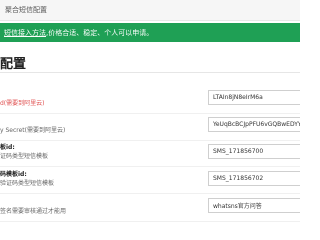  I want to click on notice-text: 短信接入方法,价格合适、稳定、个人可以申请。, so click(78, 33).